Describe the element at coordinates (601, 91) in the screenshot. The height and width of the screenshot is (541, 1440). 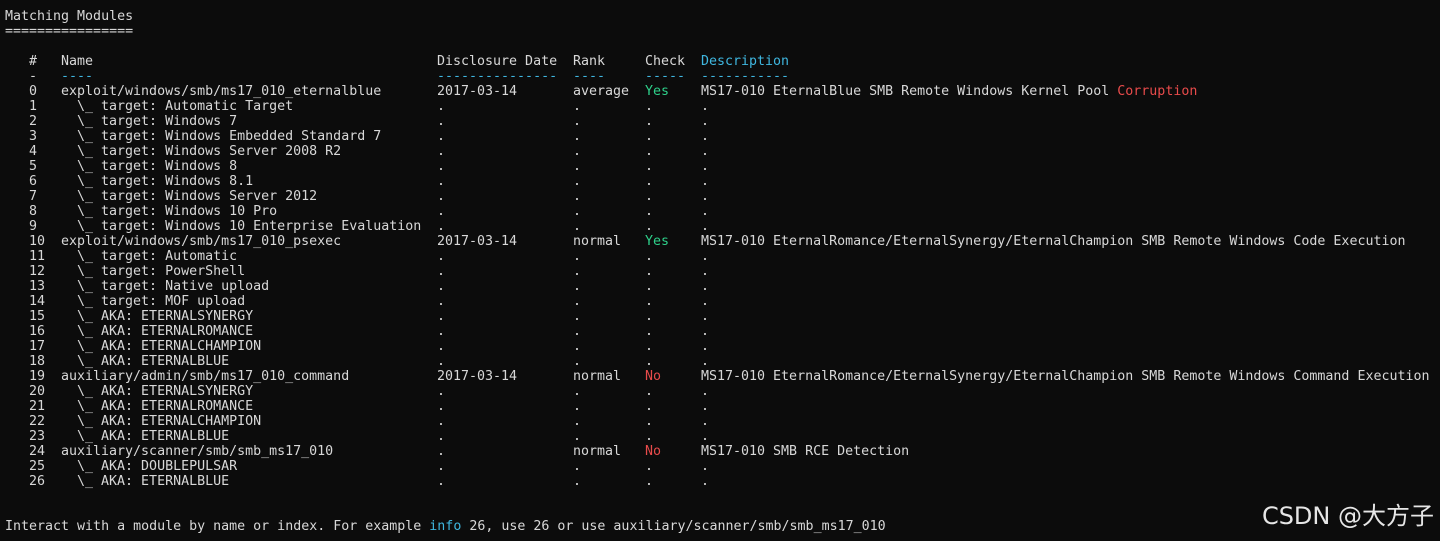
I see `rank: average` at that location.